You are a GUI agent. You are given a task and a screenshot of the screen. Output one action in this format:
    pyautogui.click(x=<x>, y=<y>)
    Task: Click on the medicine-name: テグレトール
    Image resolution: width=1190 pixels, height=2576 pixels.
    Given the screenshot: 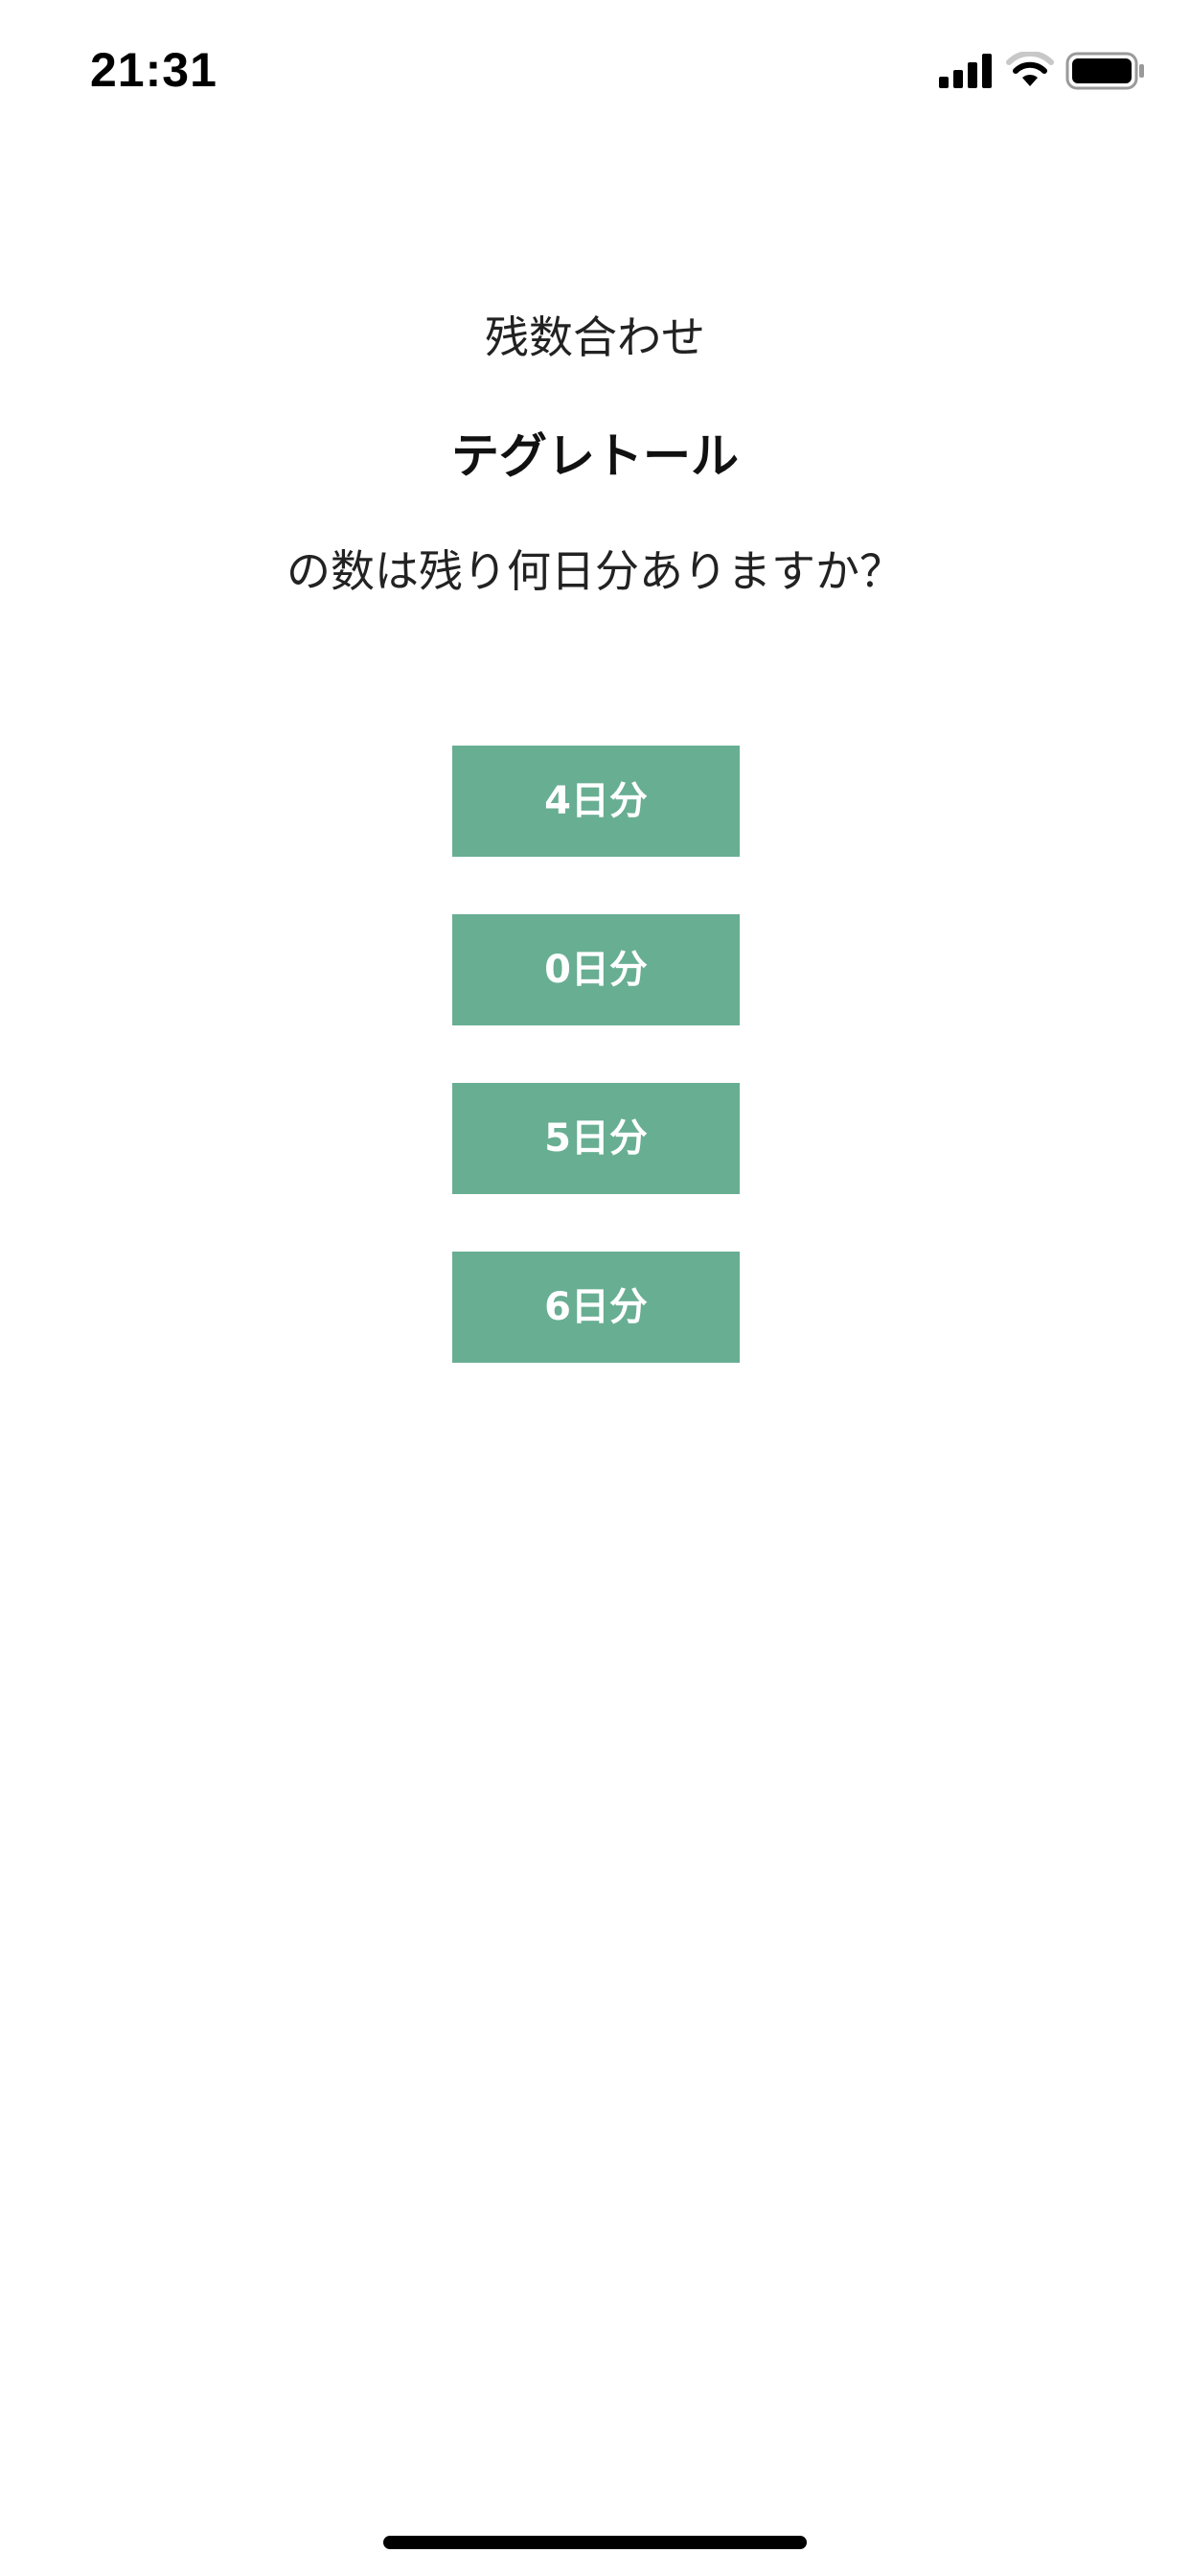 What is the action you would take?
    pyautogui.click(x=595, y=456)
    